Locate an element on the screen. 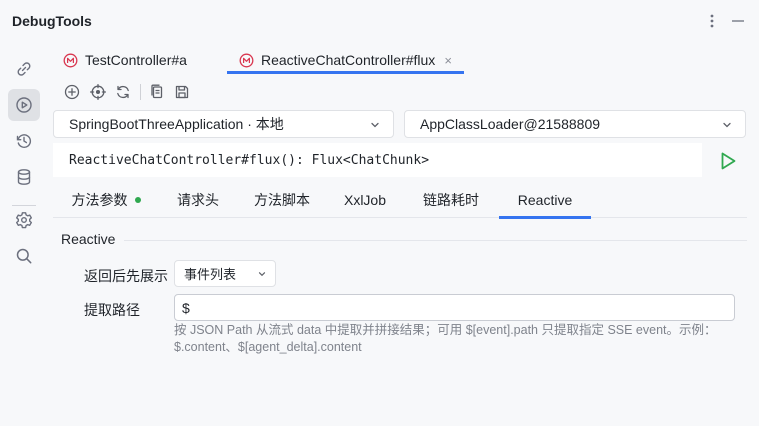  section-divider is located at coordinates (435, 240).